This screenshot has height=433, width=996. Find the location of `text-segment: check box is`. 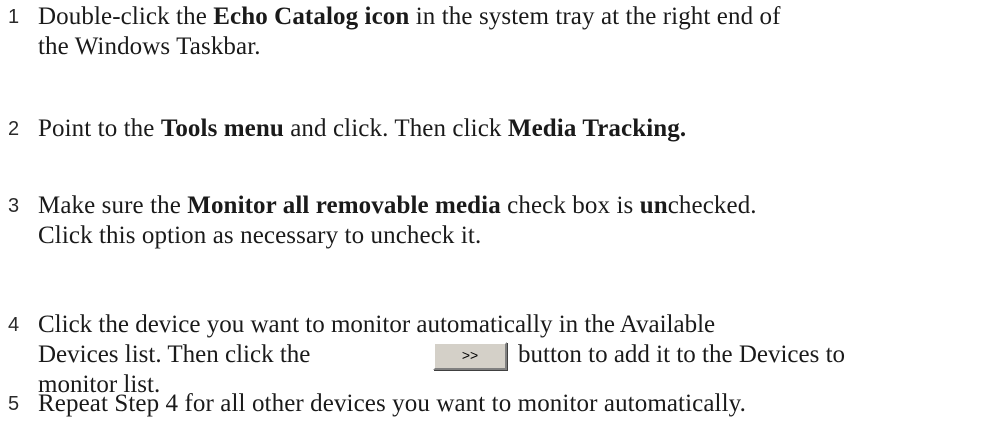

text-segment: check box is is located at coordinates (570, 205).